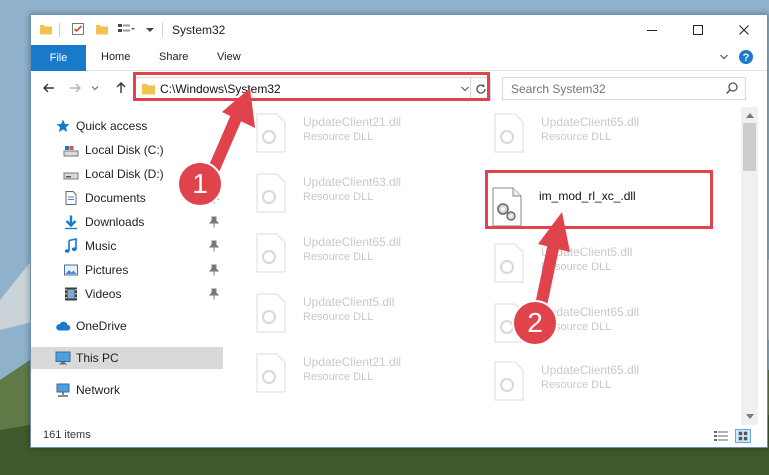  Describe the element at coordinates (352, 182) in the screenshot. I see `file-name: UpdateClient63.dll` at that location.